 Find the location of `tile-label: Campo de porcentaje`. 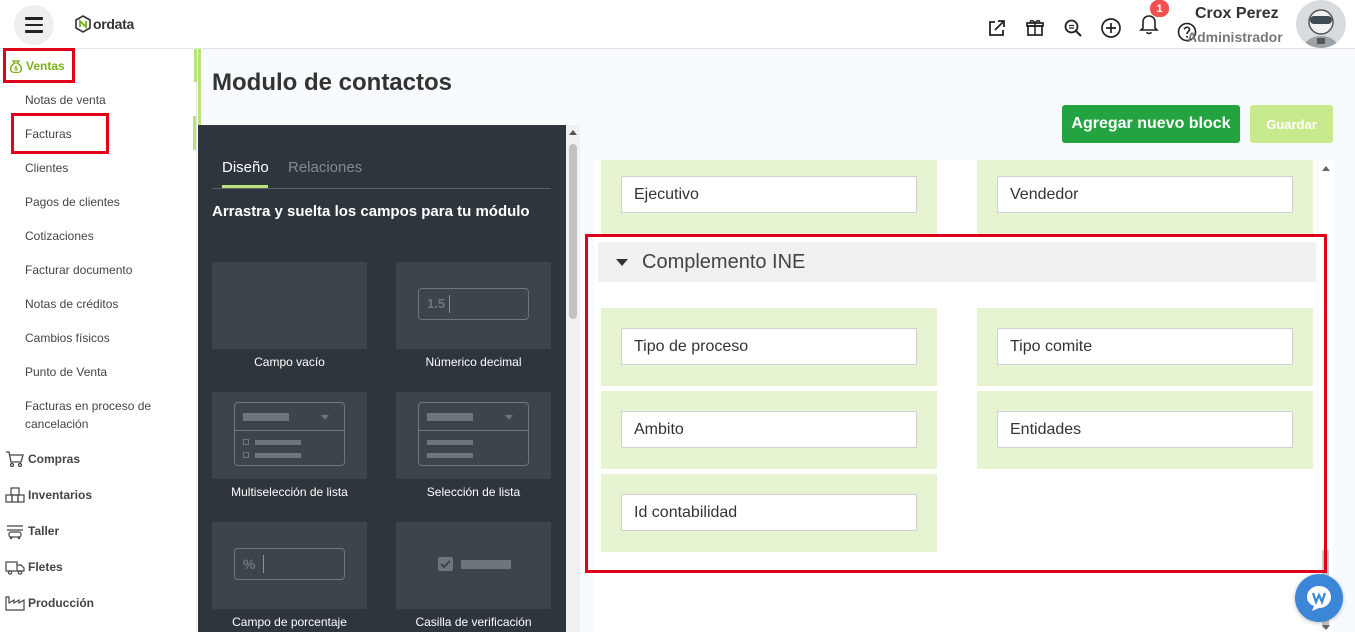

tile-label: Campo de porcentaje is located at coordinates (289, 622).